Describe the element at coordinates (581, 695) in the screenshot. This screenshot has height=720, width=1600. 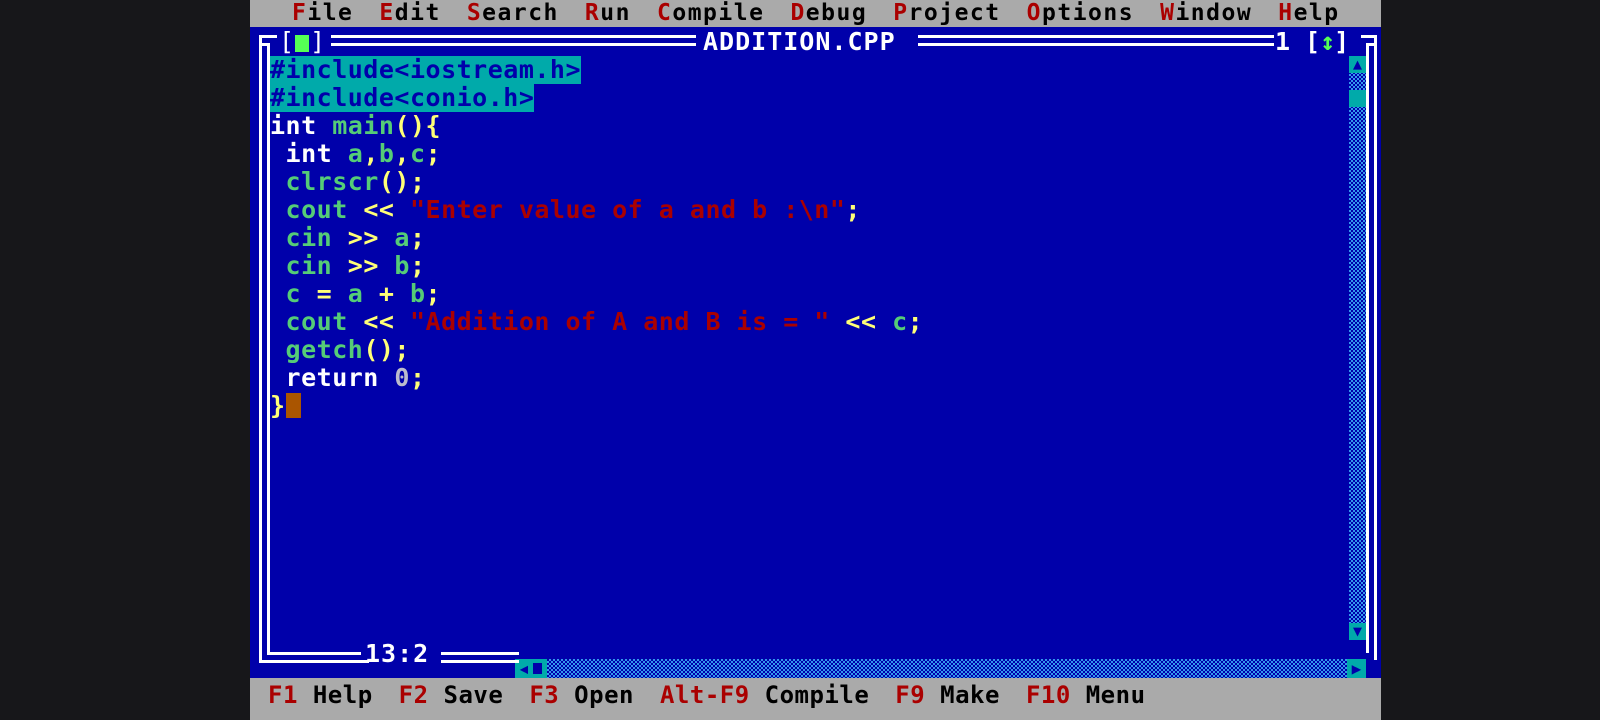
I see `fkey-open: F3 Open` at that location.